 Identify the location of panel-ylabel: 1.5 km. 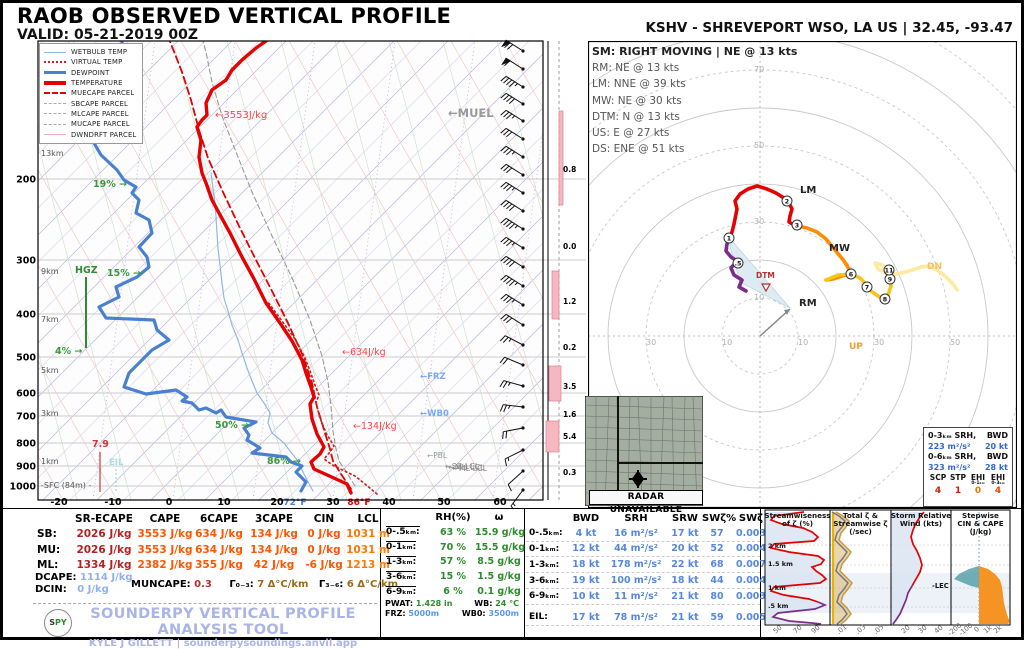
(780, 564).